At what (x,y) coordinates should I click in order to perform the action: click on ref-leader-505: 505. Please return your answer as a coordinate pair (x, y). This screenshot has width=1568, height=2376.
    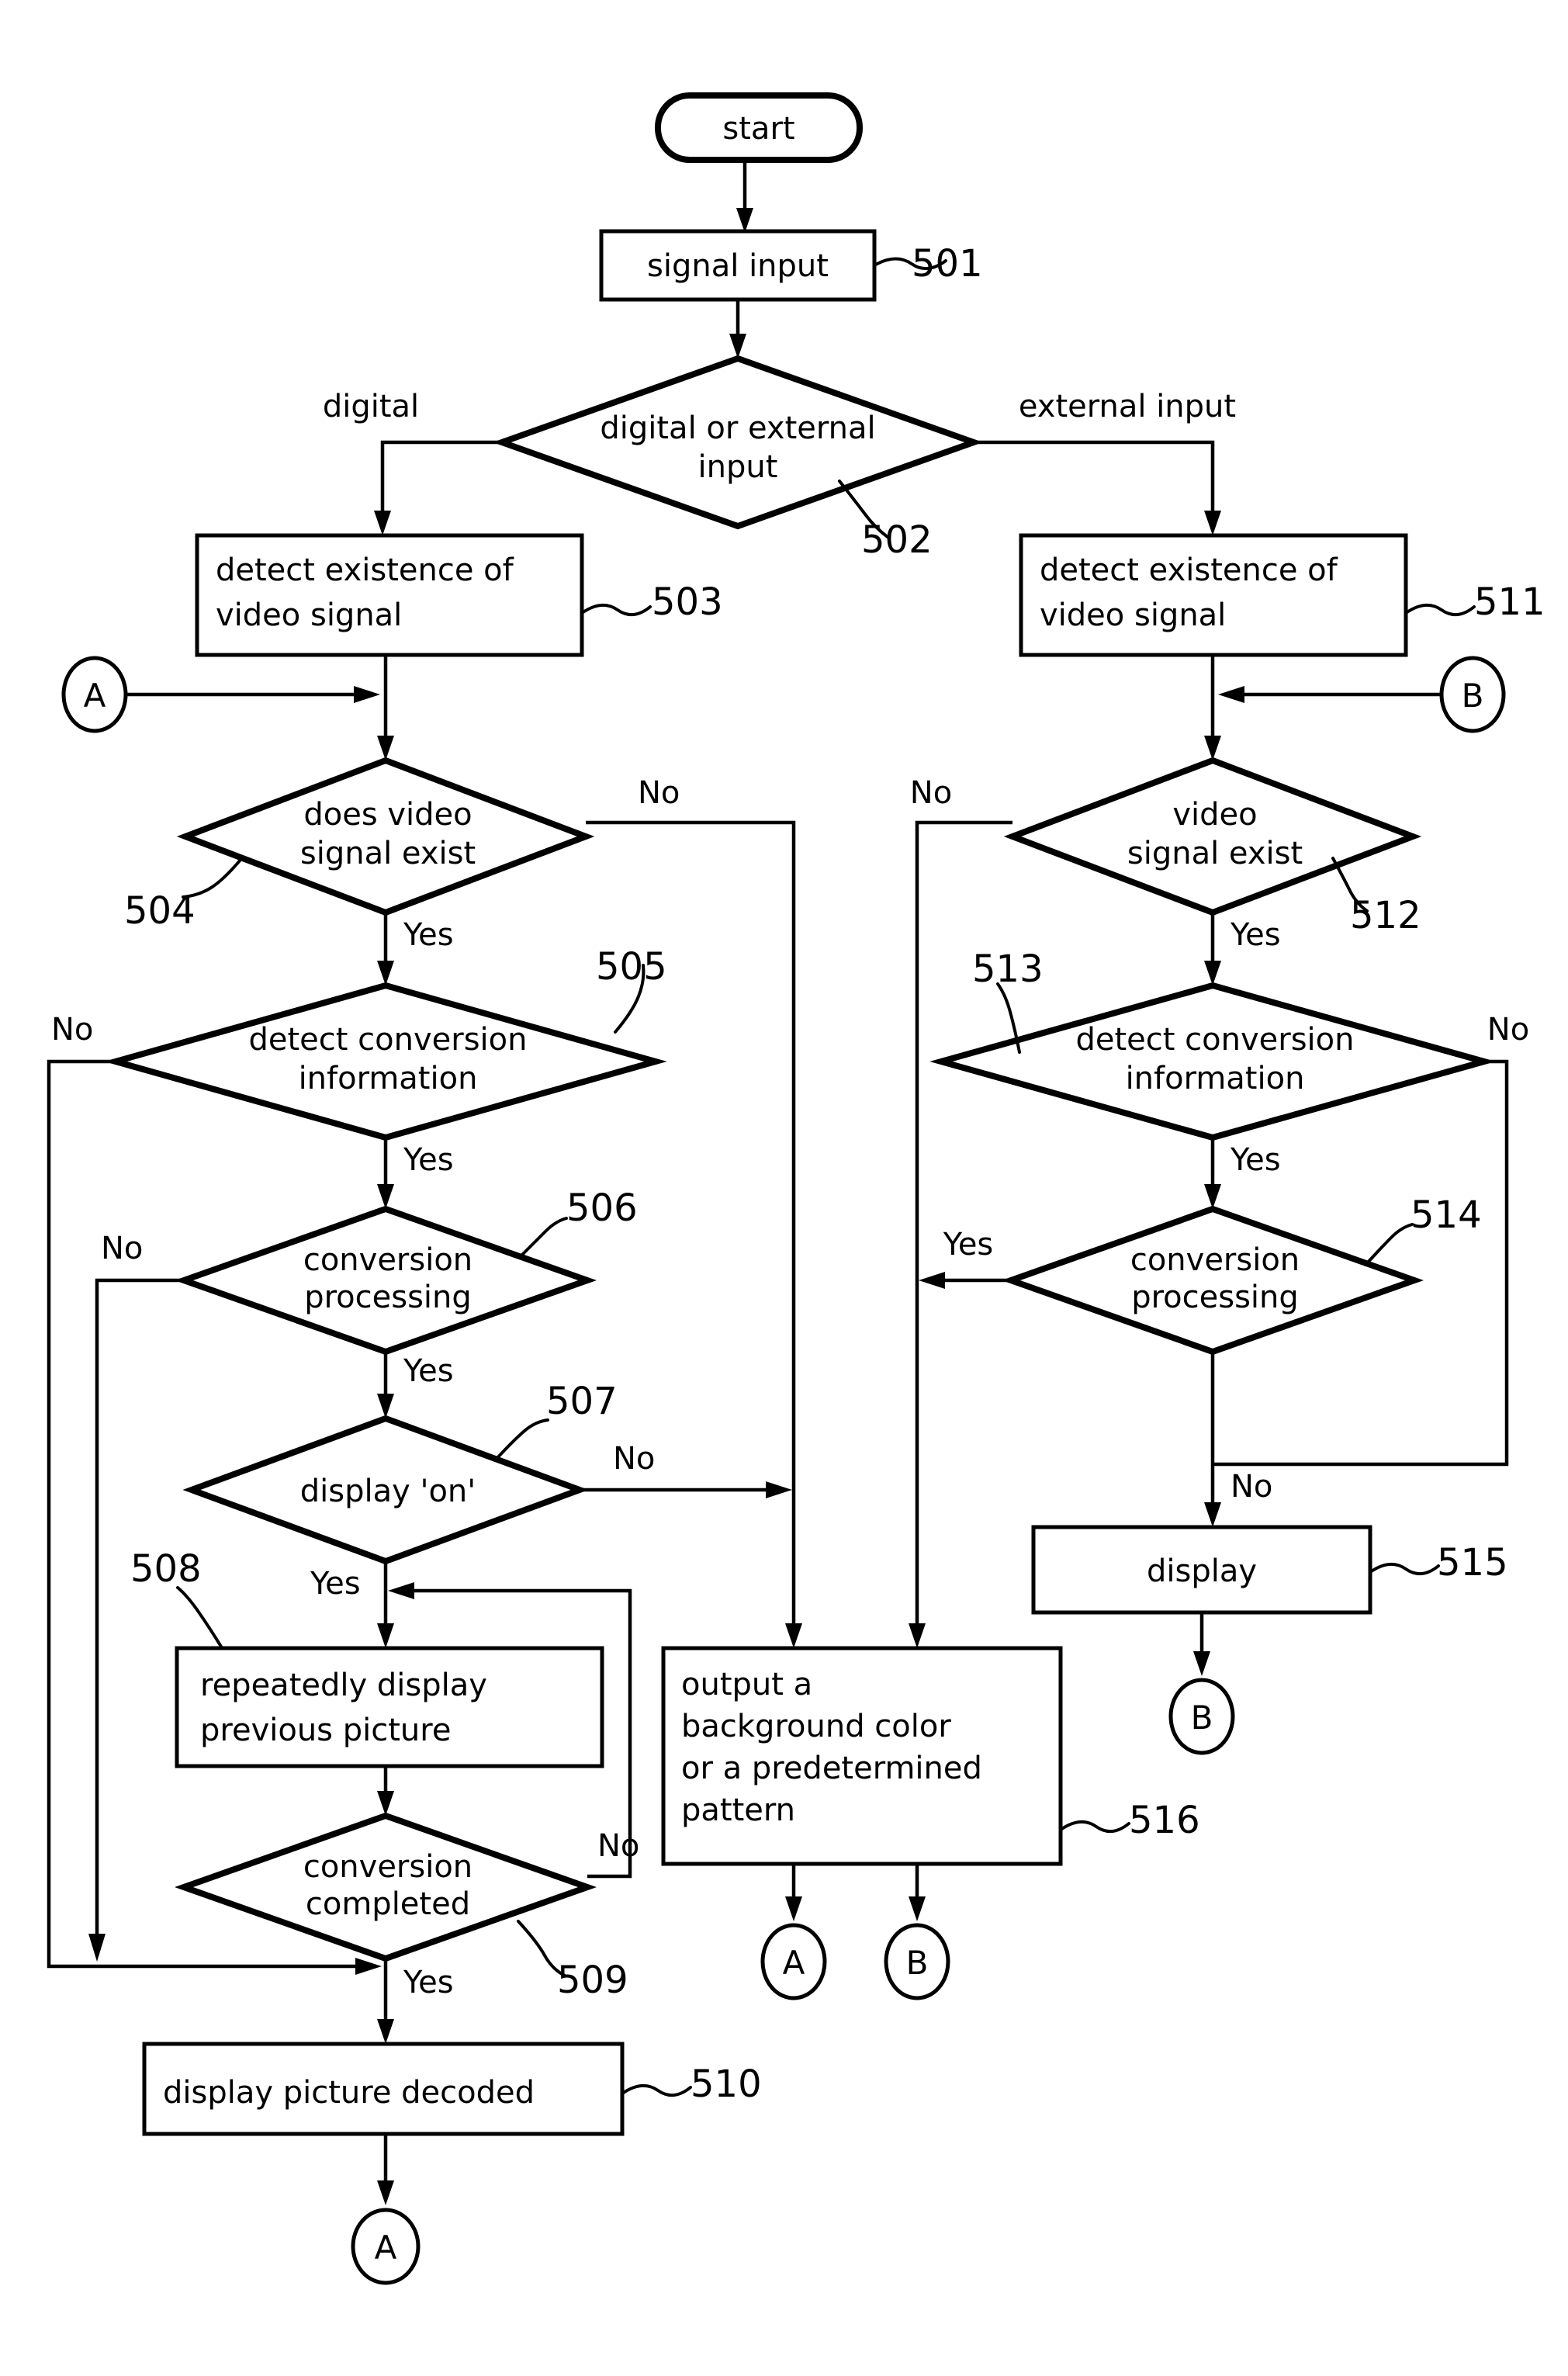
    Looking at the image, I should click on (631, 989).